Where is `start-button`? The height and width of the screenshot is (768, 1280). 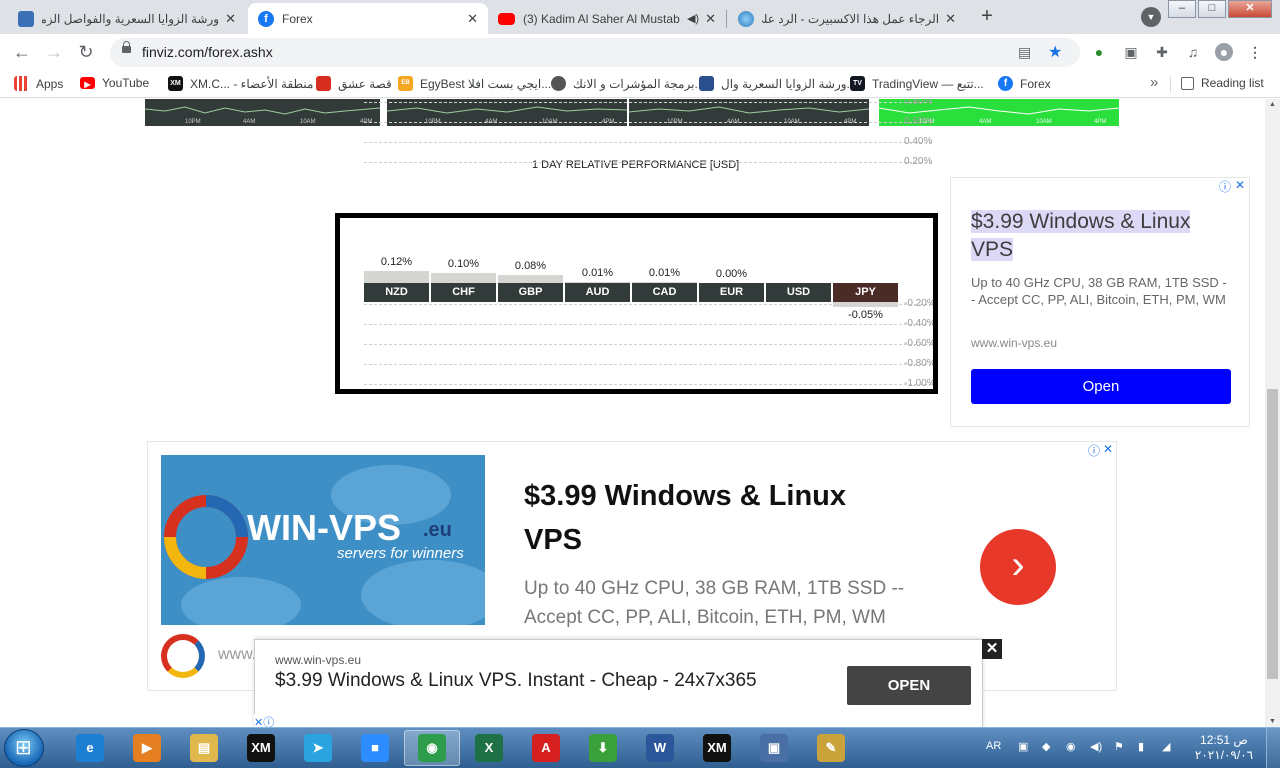 start-button is located at coordinates (24, 748).